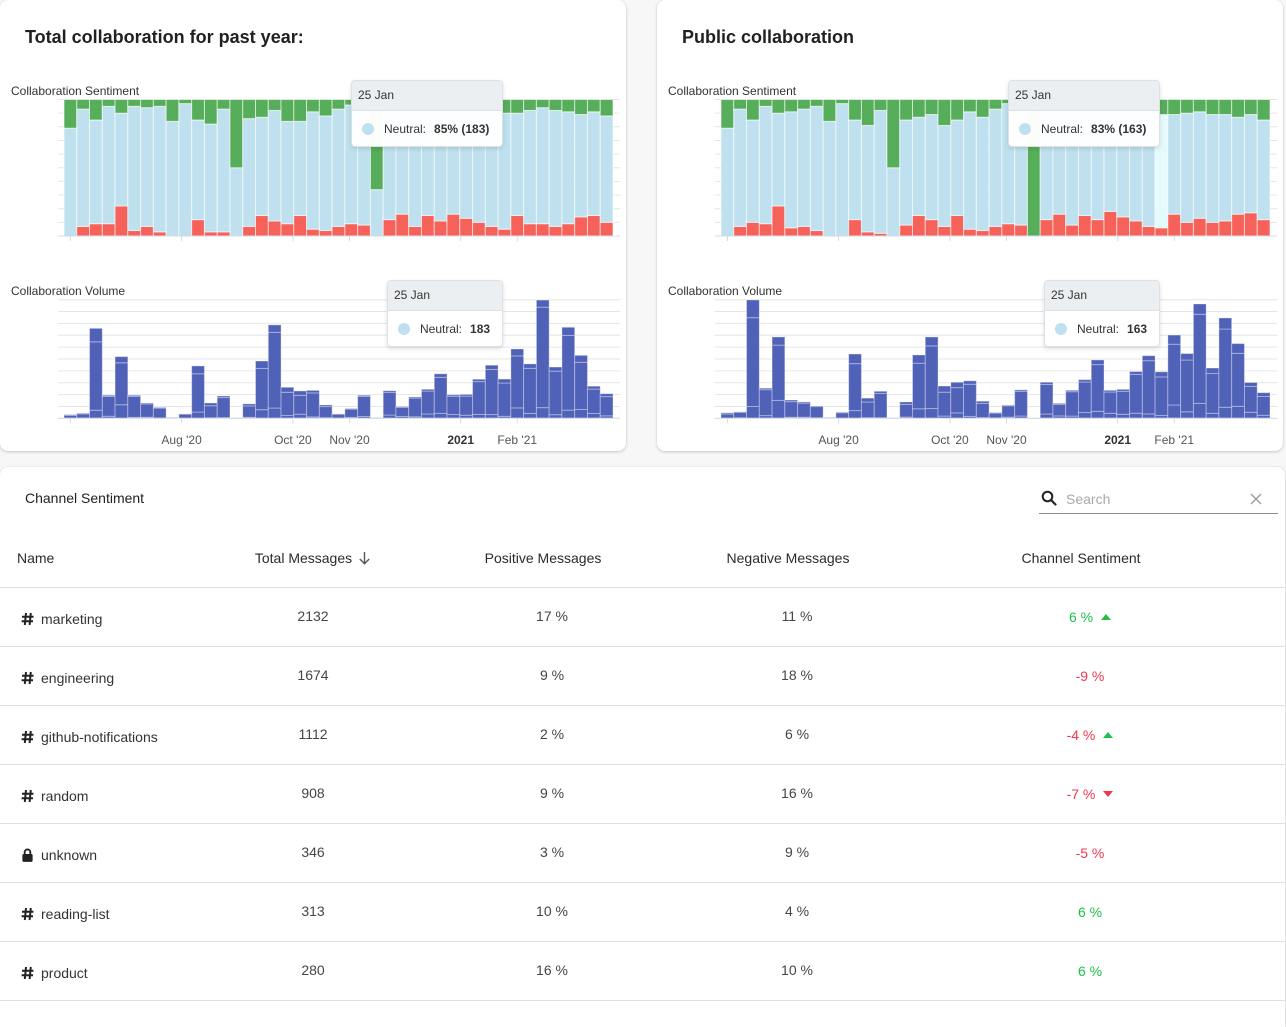 The height and width of the screenshot is (1027, 1286). I want to click on table-row: random 908 9 % 16 % -7 %, so click(642, 794).